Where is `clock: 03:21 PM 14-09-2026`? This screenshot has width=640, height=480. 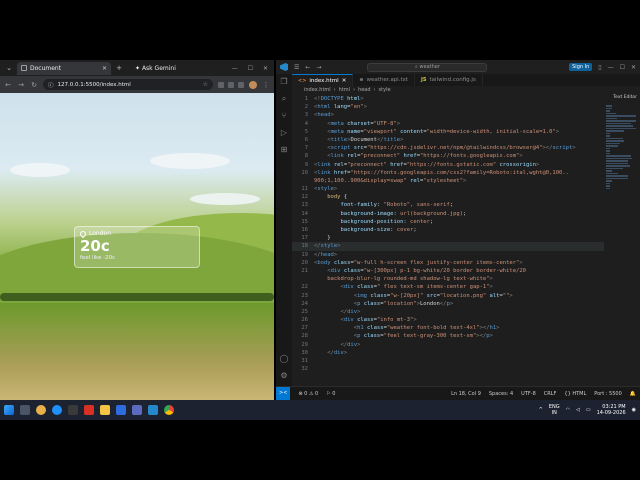 clock: 03:21 PM 14-09-2026 is located at coordinates (611, 410).